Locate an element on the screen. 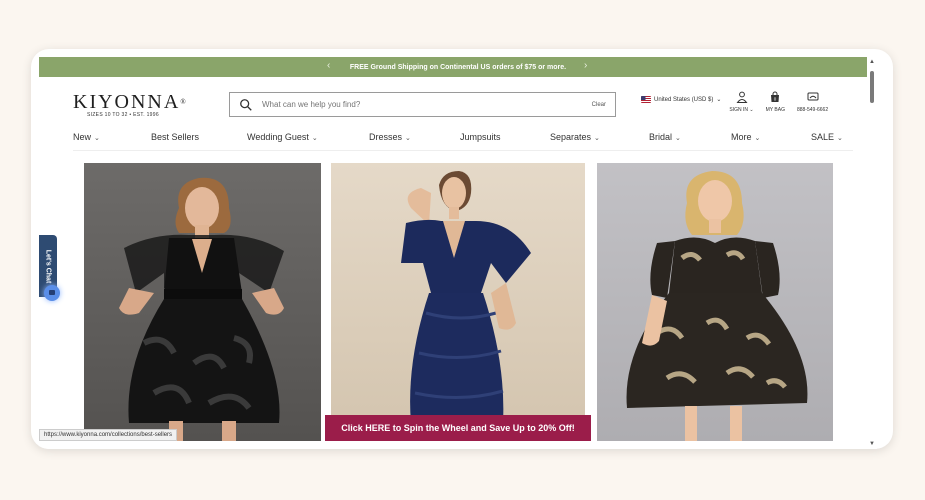 The image size is (925, 500). nav-label: Jumpsuits is located at coordinates (480, 137).